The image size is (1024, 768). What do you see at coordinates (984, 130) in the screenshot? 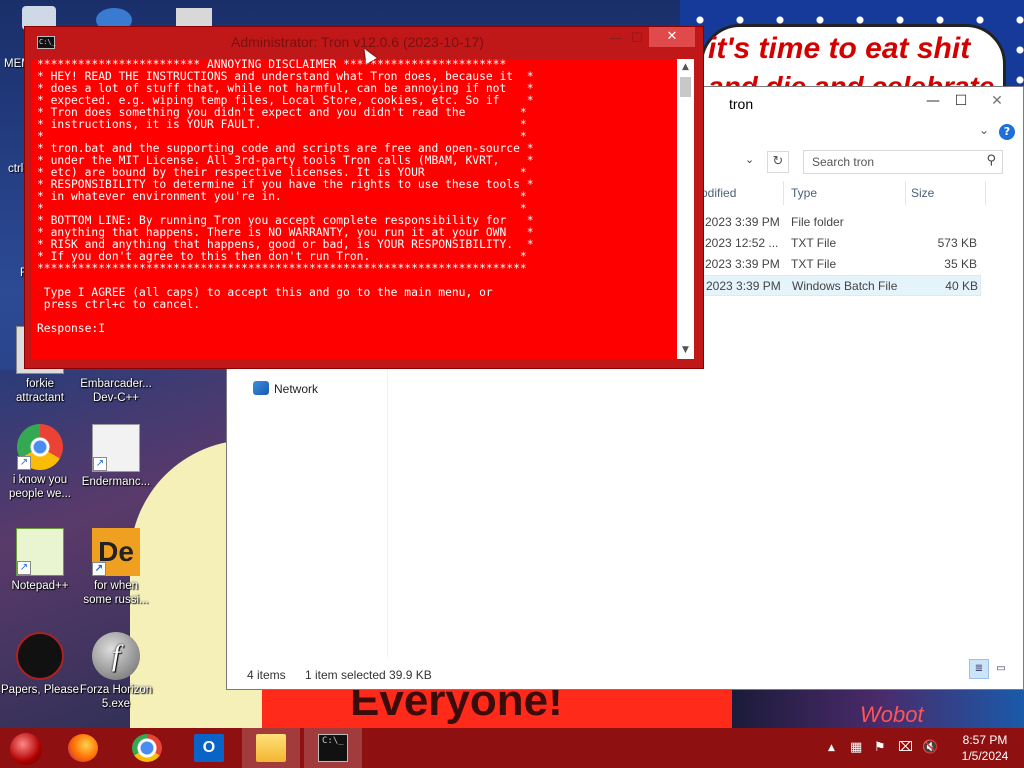
I see `ribbon-expand-chevron-icon: ⌄` at bounding box center [984, 130].